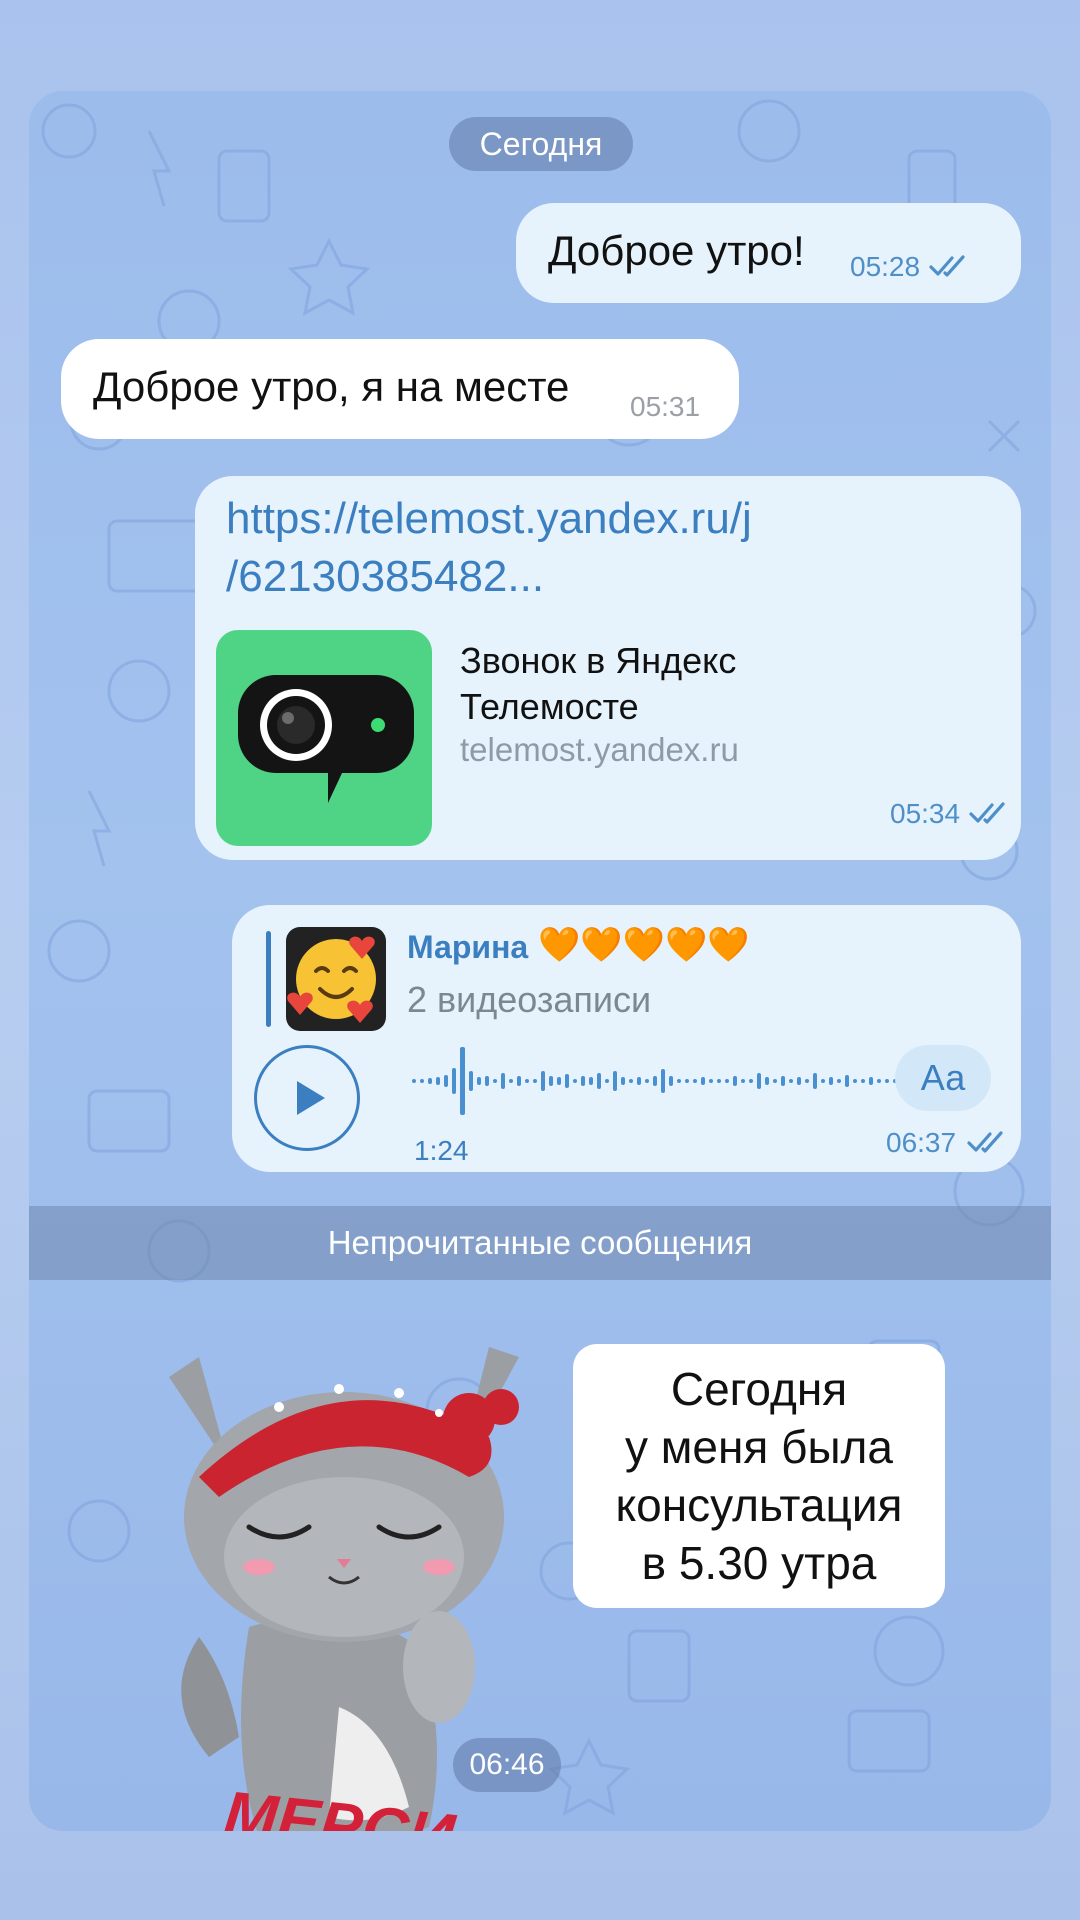 This screenshot has height=1920, width=1080. I want to click on play-button, so click(307, 1098).